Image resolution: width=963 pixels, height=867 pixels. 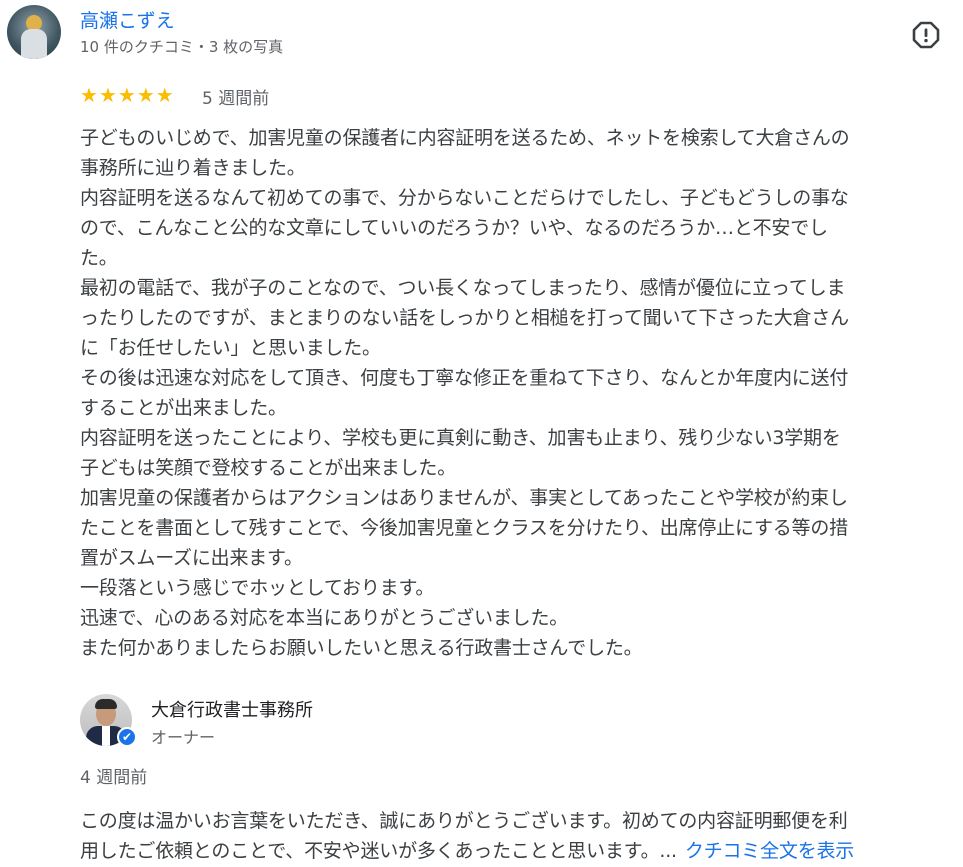 I want to click on owner-role-label: オーナー, so click(x=183, y=737).